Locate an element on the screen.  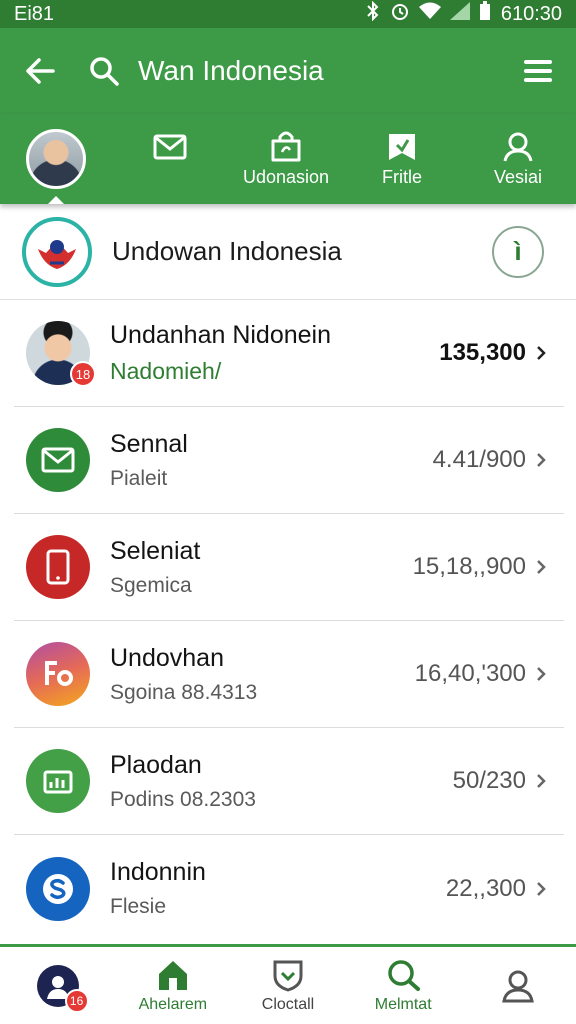
list-item-value: 4.41/900 is located at coordinates (479, 459).